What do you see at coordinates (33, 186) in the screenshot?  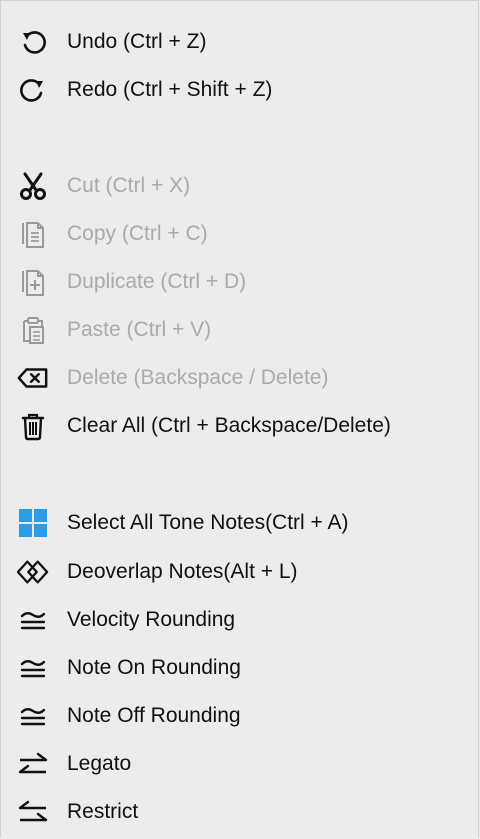 I see `scissors-icon` at bounding box center [33, 186].